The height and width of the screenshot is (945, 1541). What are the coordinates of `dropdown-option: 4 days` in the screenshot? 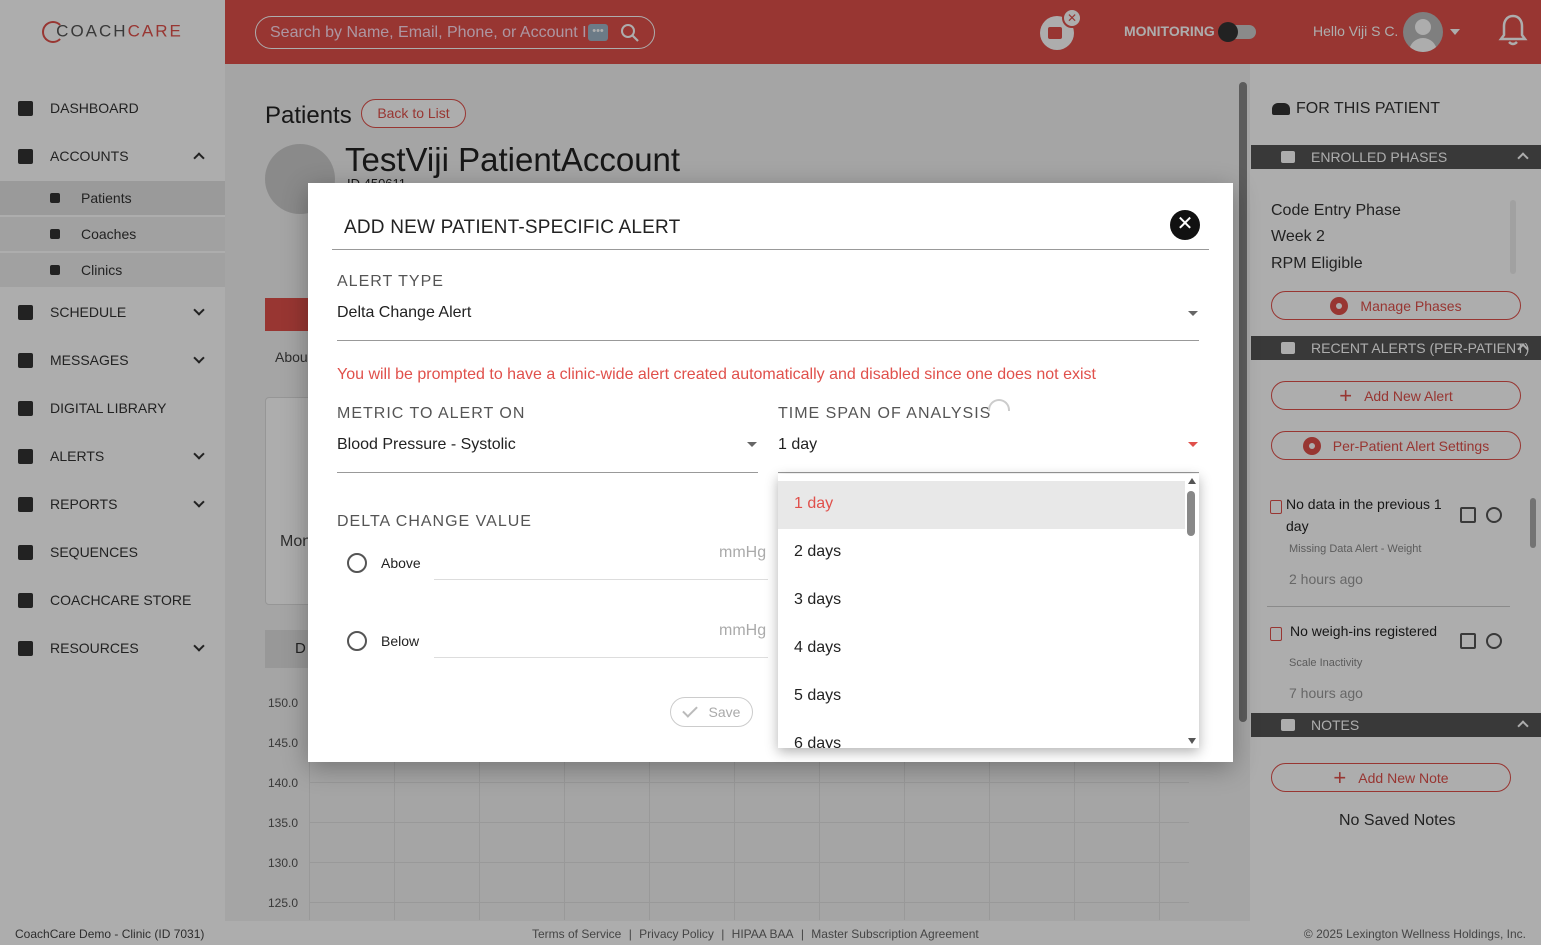 It's located at (981, 649).